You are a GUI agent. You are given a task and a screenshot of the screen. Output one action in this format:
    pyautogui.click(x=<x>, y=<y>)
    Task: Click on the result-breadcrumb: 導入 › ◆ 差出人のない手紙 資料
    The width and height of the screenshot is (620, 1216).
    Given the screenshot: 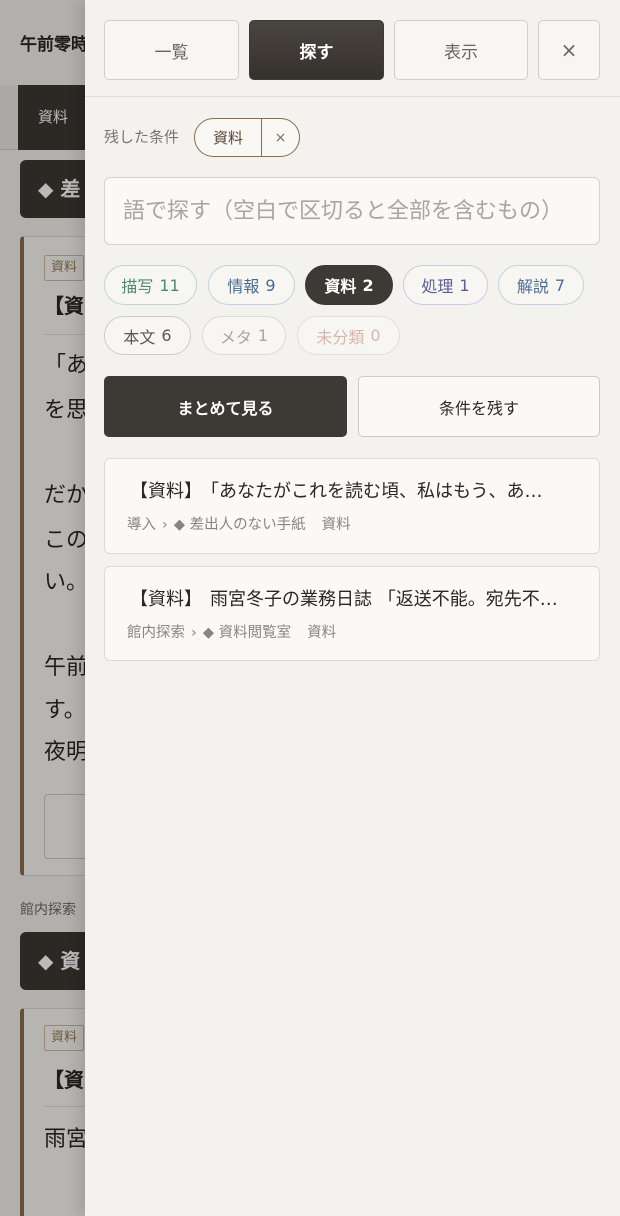 What is the action you would take?
    pyautogui.click(x=352, y=525)
    